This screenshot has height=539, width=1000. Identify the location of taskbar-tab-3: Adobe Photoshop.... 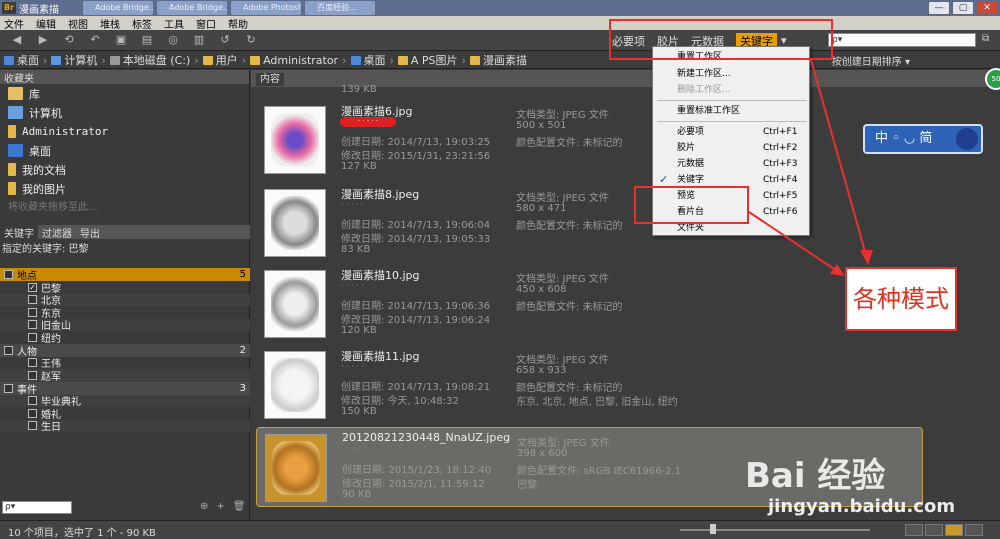
(266, 8).